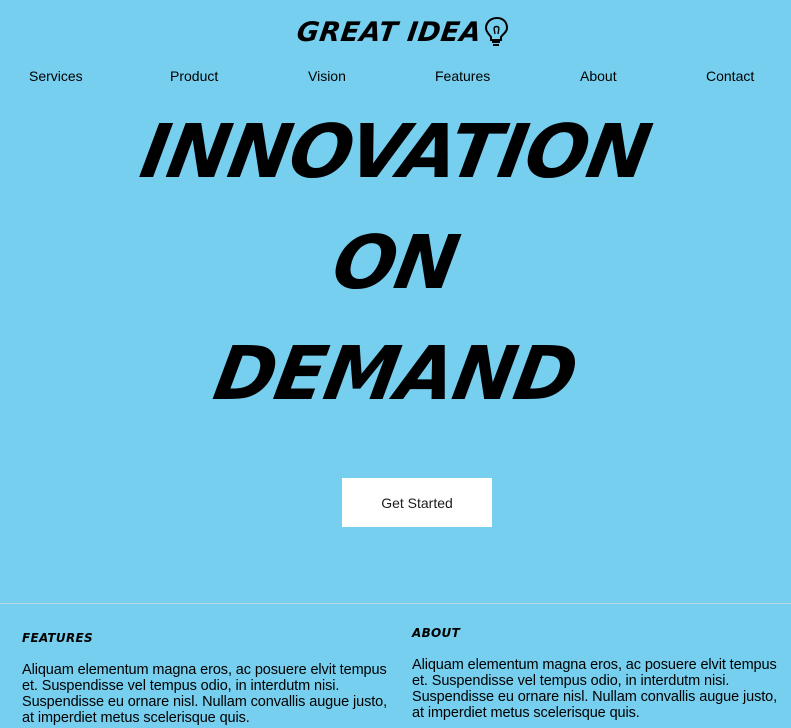  Describe the element at coordinates (395, 603) in the screenshot. I see `section-divider` at that location.